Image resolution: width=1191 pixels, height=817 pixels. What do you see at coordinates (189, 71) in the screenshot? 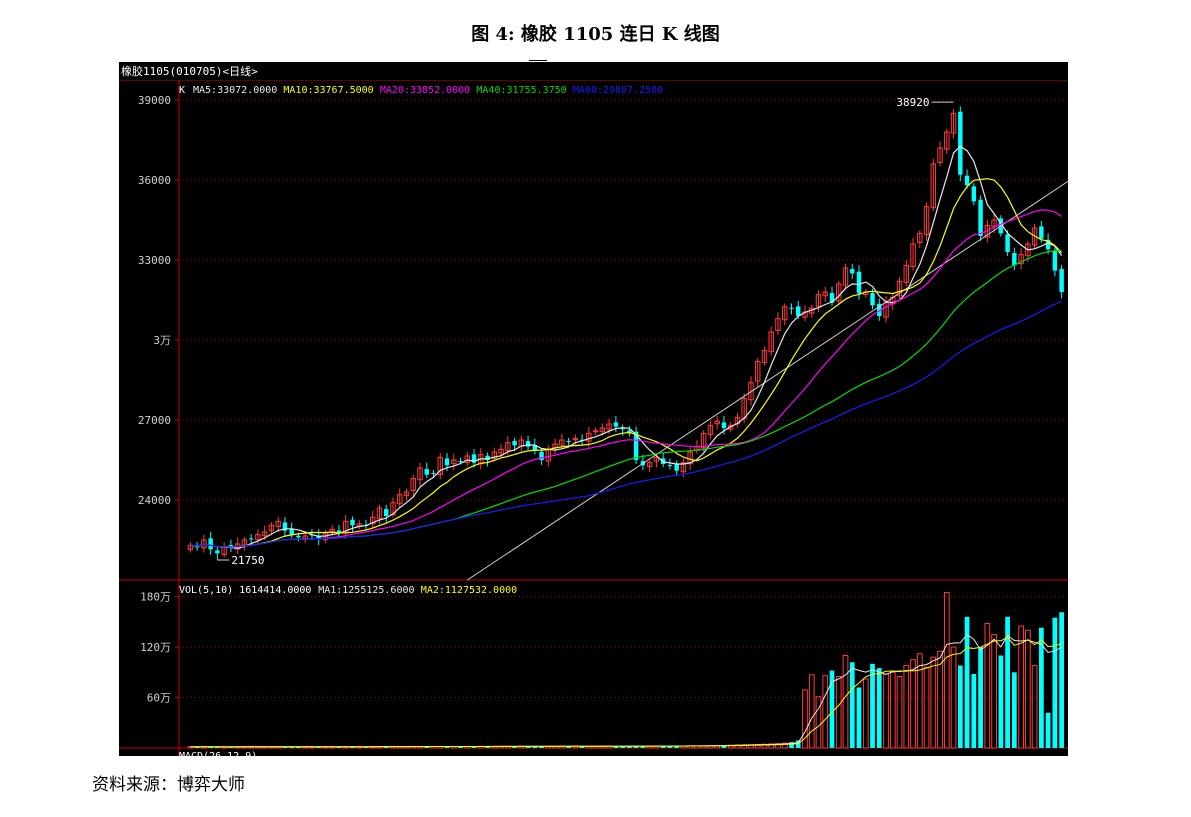
I see `symbol-header: 橡胶1105(010705)<日线>` at bounding box center [189, 71].